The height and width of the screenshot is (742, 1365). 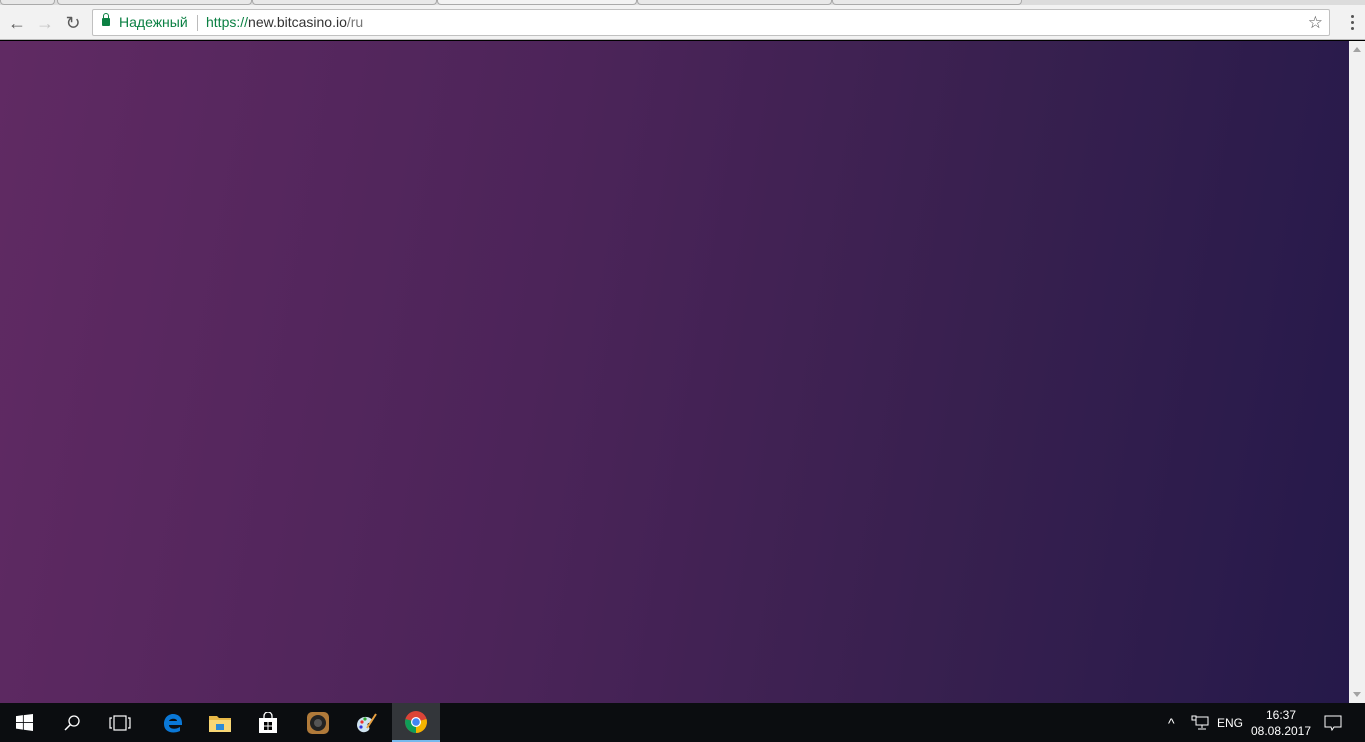 I want to click on task-view-icon, so click(x=120, y=722).